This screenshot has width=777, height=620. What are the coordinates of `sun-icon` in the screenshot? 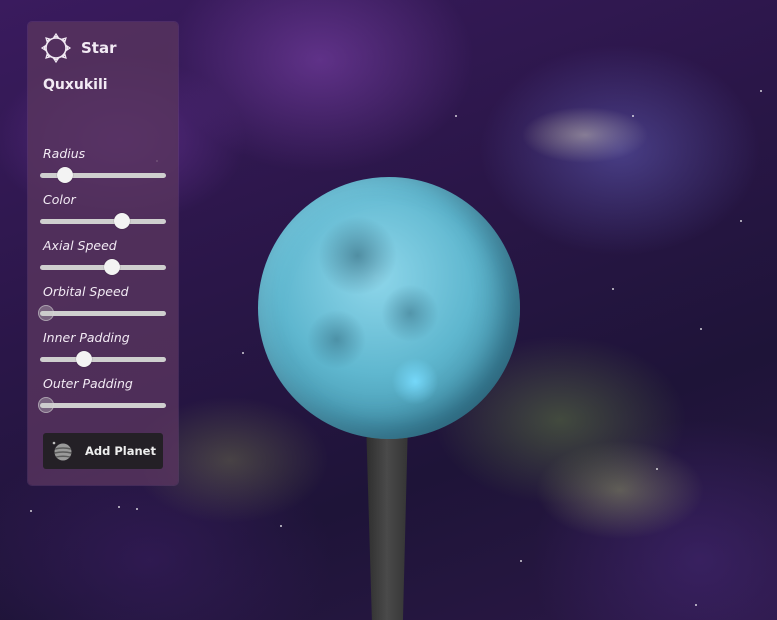 It's located at (56, 48).